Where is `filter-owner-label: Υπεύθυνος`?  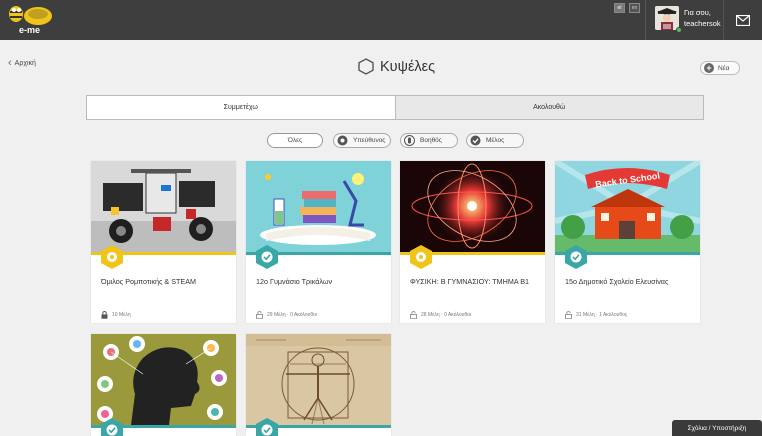 filter-owner-label: Υπεύθυνος is located at coordinates (369, 140).